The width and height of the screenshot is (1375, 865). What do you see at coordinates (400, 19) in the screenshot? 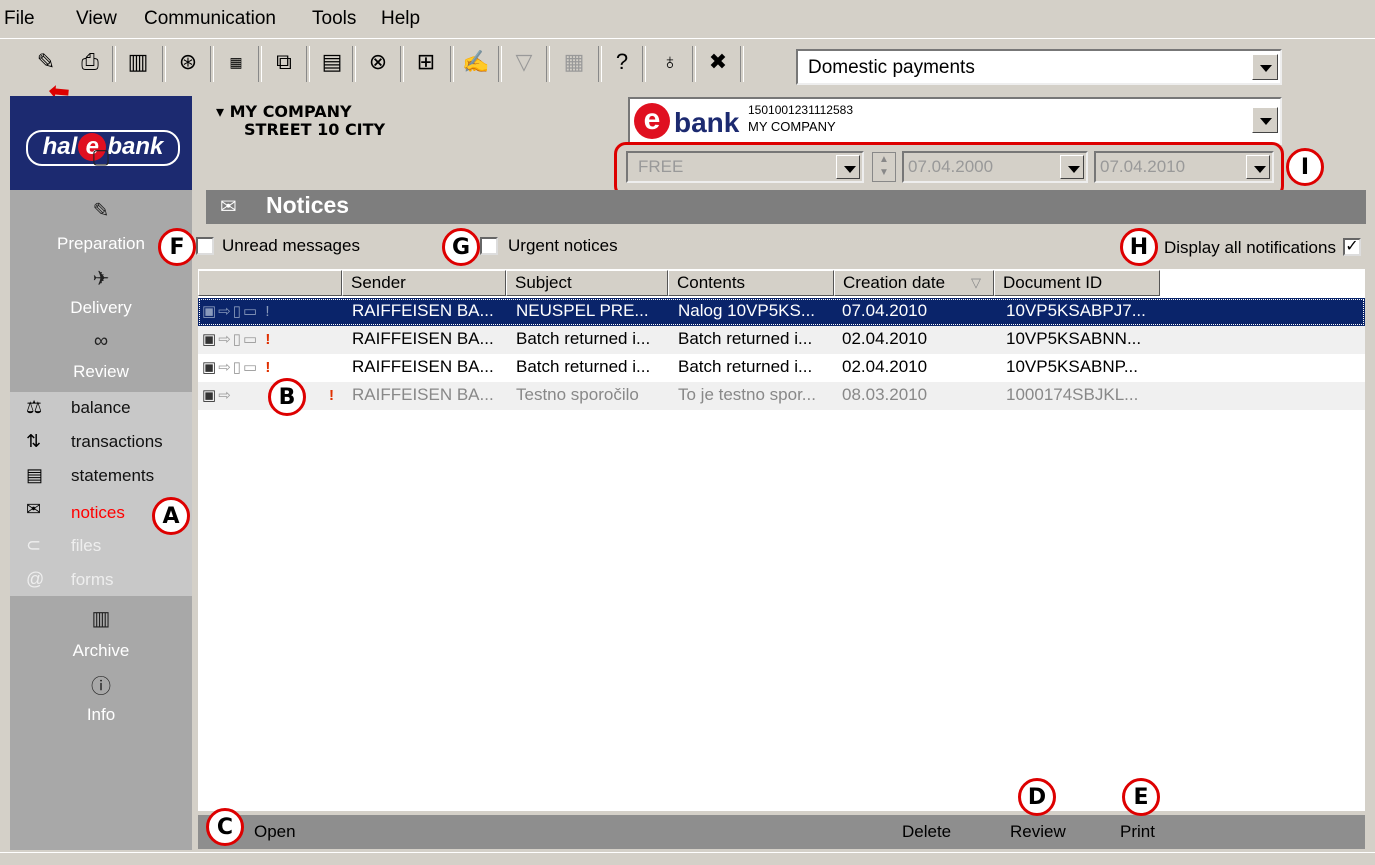
I see `menu-help: Help` at bounding box center [400, 19].